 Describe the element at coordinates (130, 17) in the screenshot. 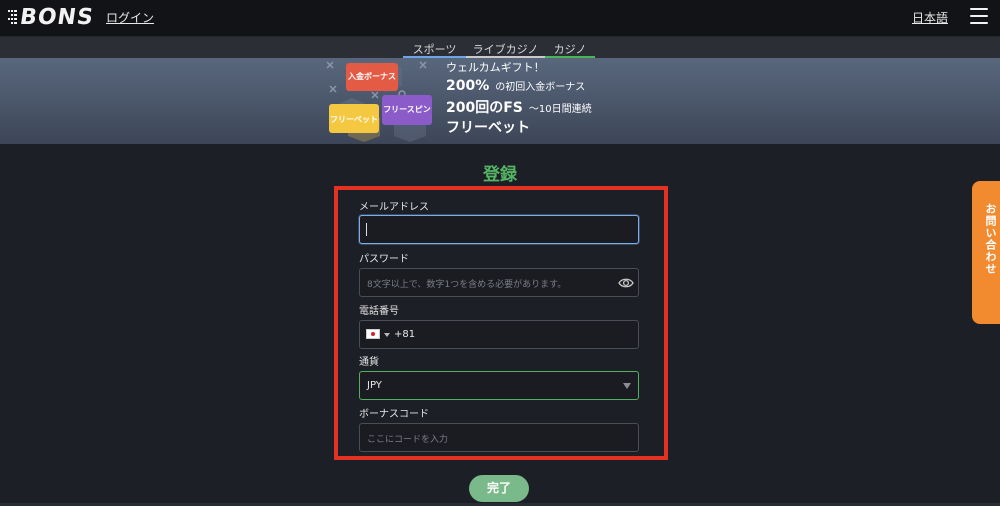

I see `login-link: ログイン` at that location.